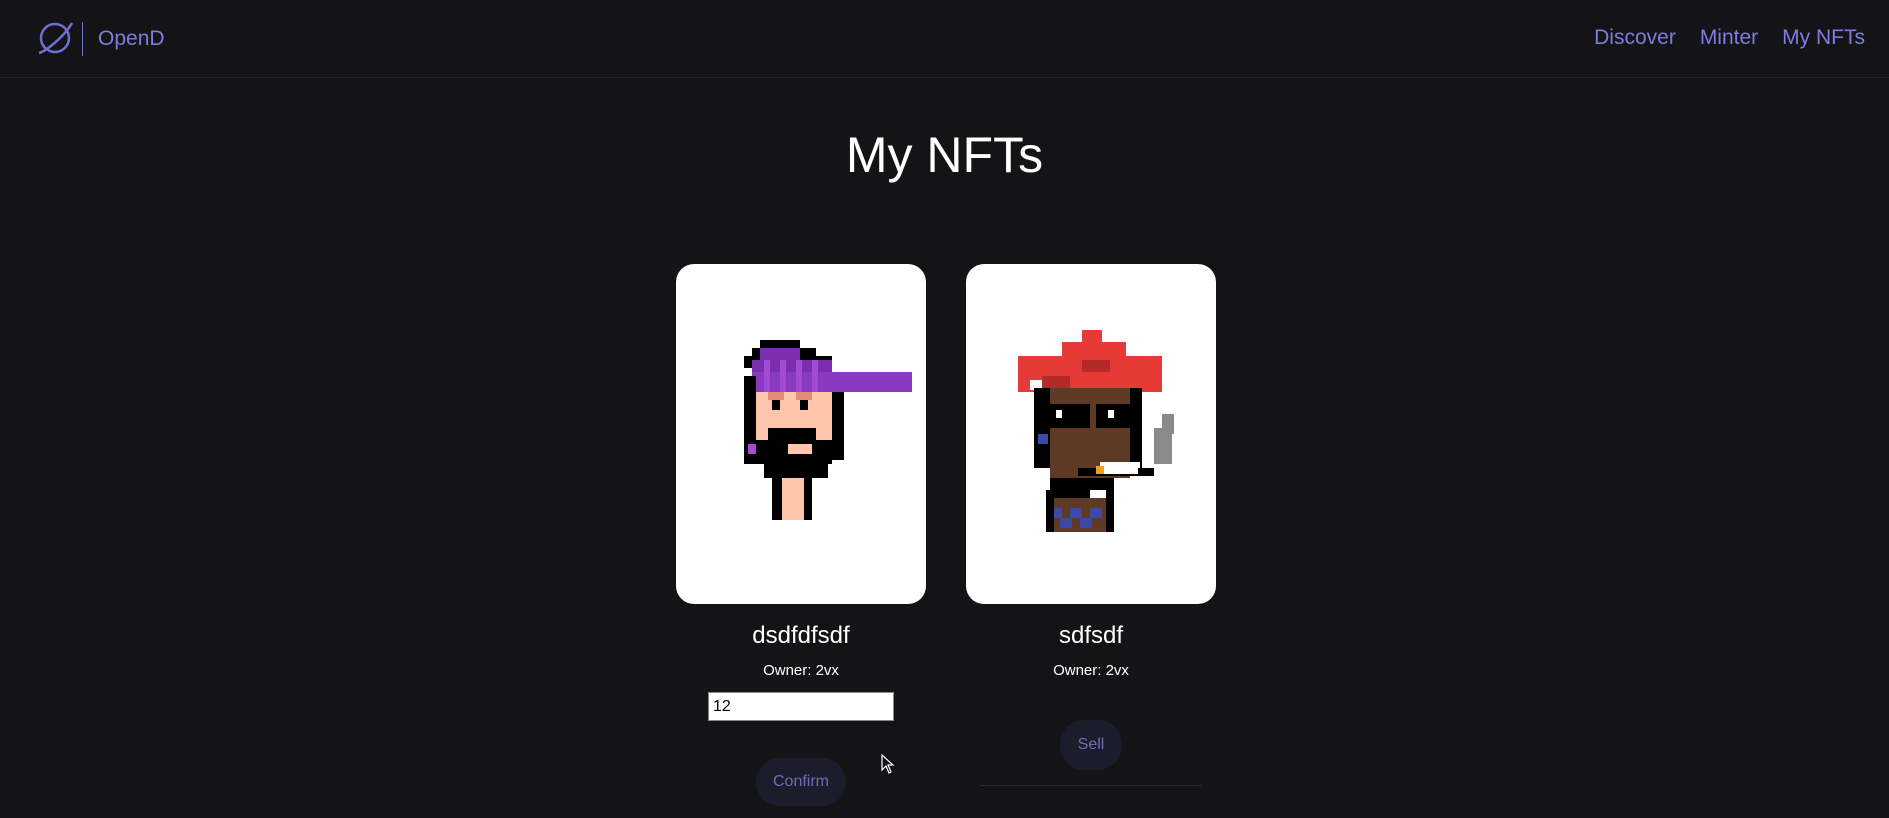  Describe the element at coordinates (1091, 785) in the screenshot. I see `card-divider` at that location.